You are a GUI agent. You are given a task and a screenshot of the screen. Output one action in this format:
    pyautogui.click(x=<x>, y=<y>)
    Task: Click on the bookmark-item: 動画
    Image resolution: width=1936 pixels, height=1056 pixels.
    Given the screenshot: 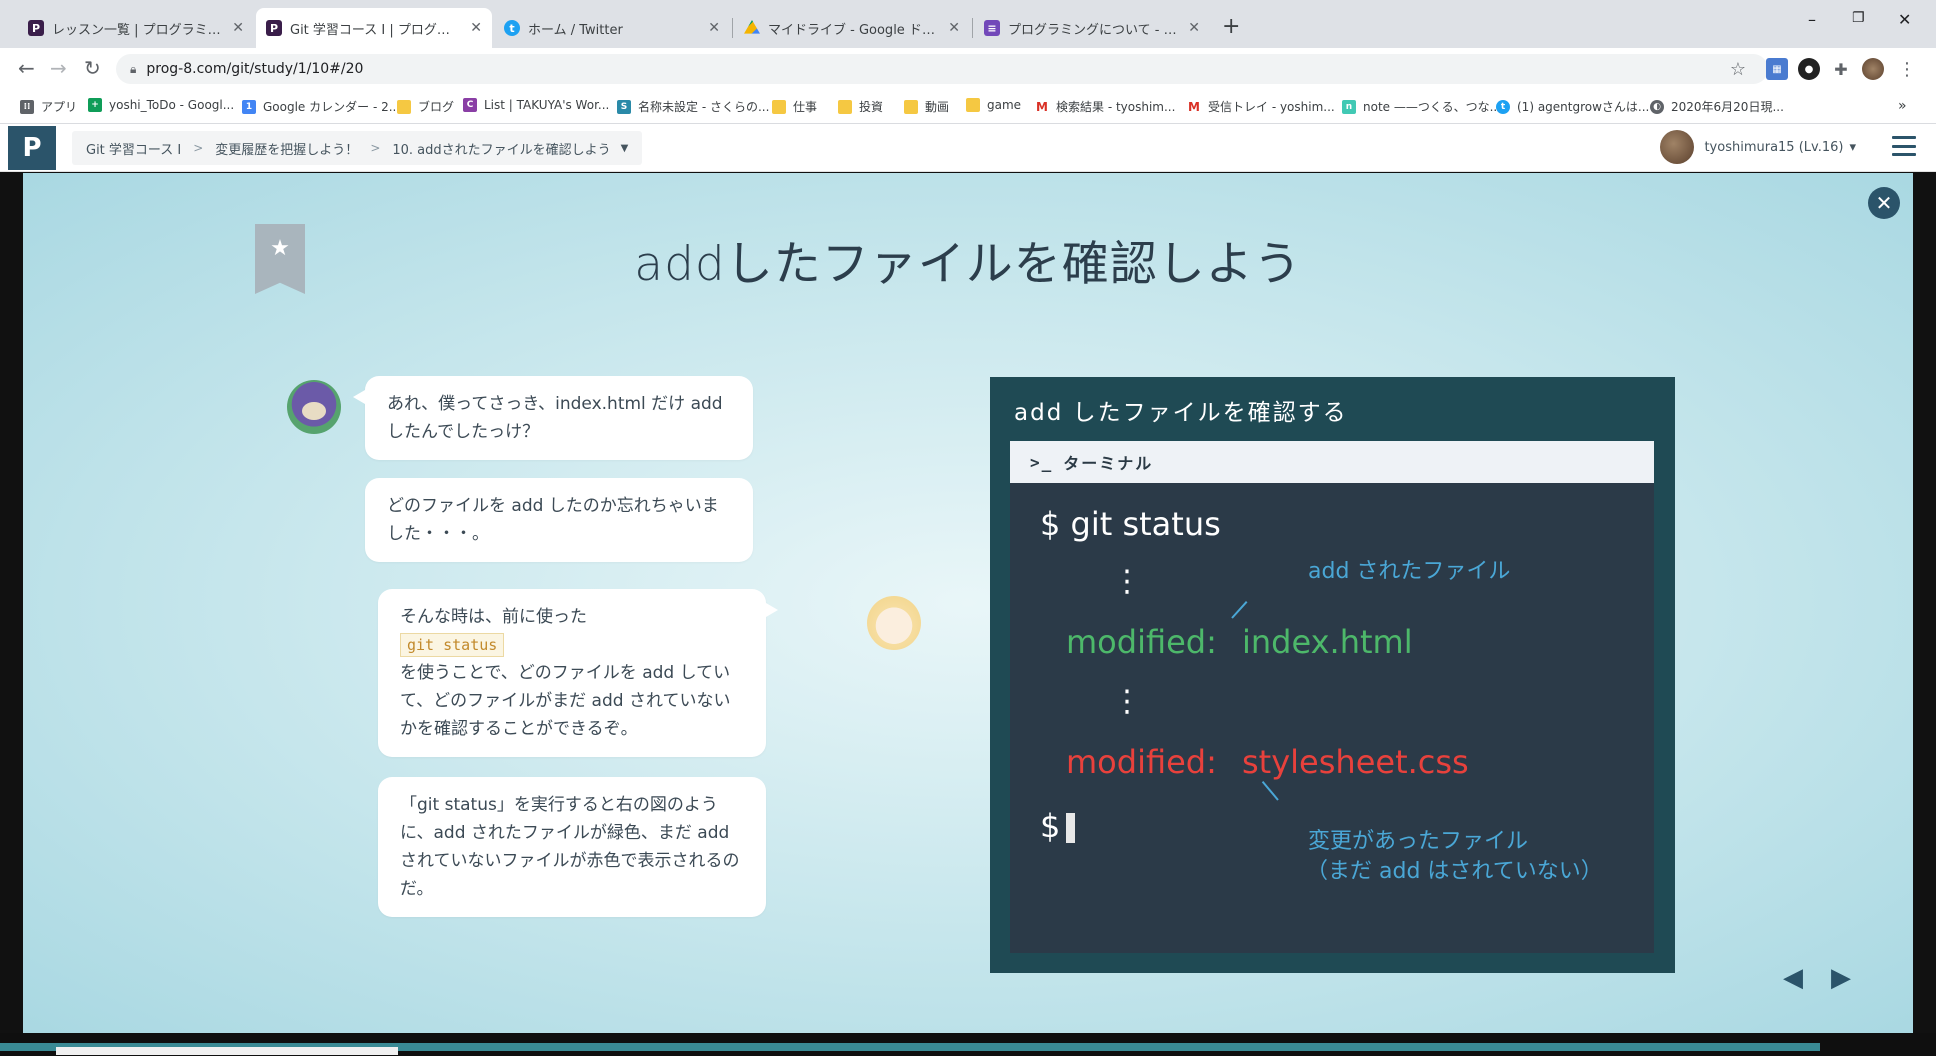 What is the action you would take?
    pyautogui.click(x=926, y=106)
    